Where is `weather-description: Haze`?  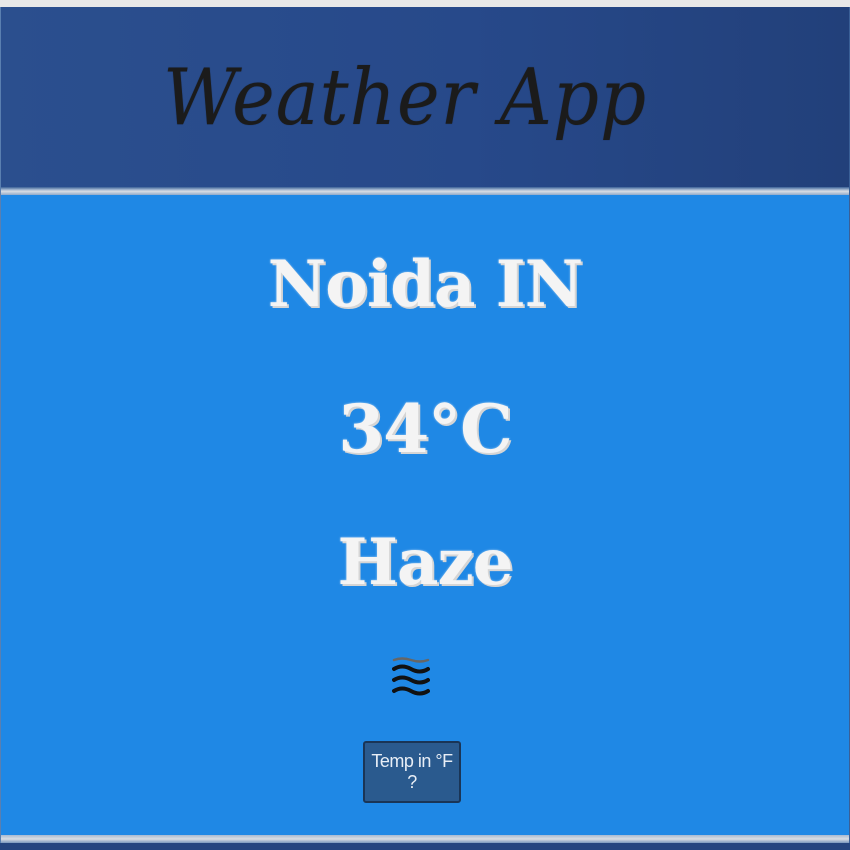 weather-description: Haze is located at coordinates (425, 562).